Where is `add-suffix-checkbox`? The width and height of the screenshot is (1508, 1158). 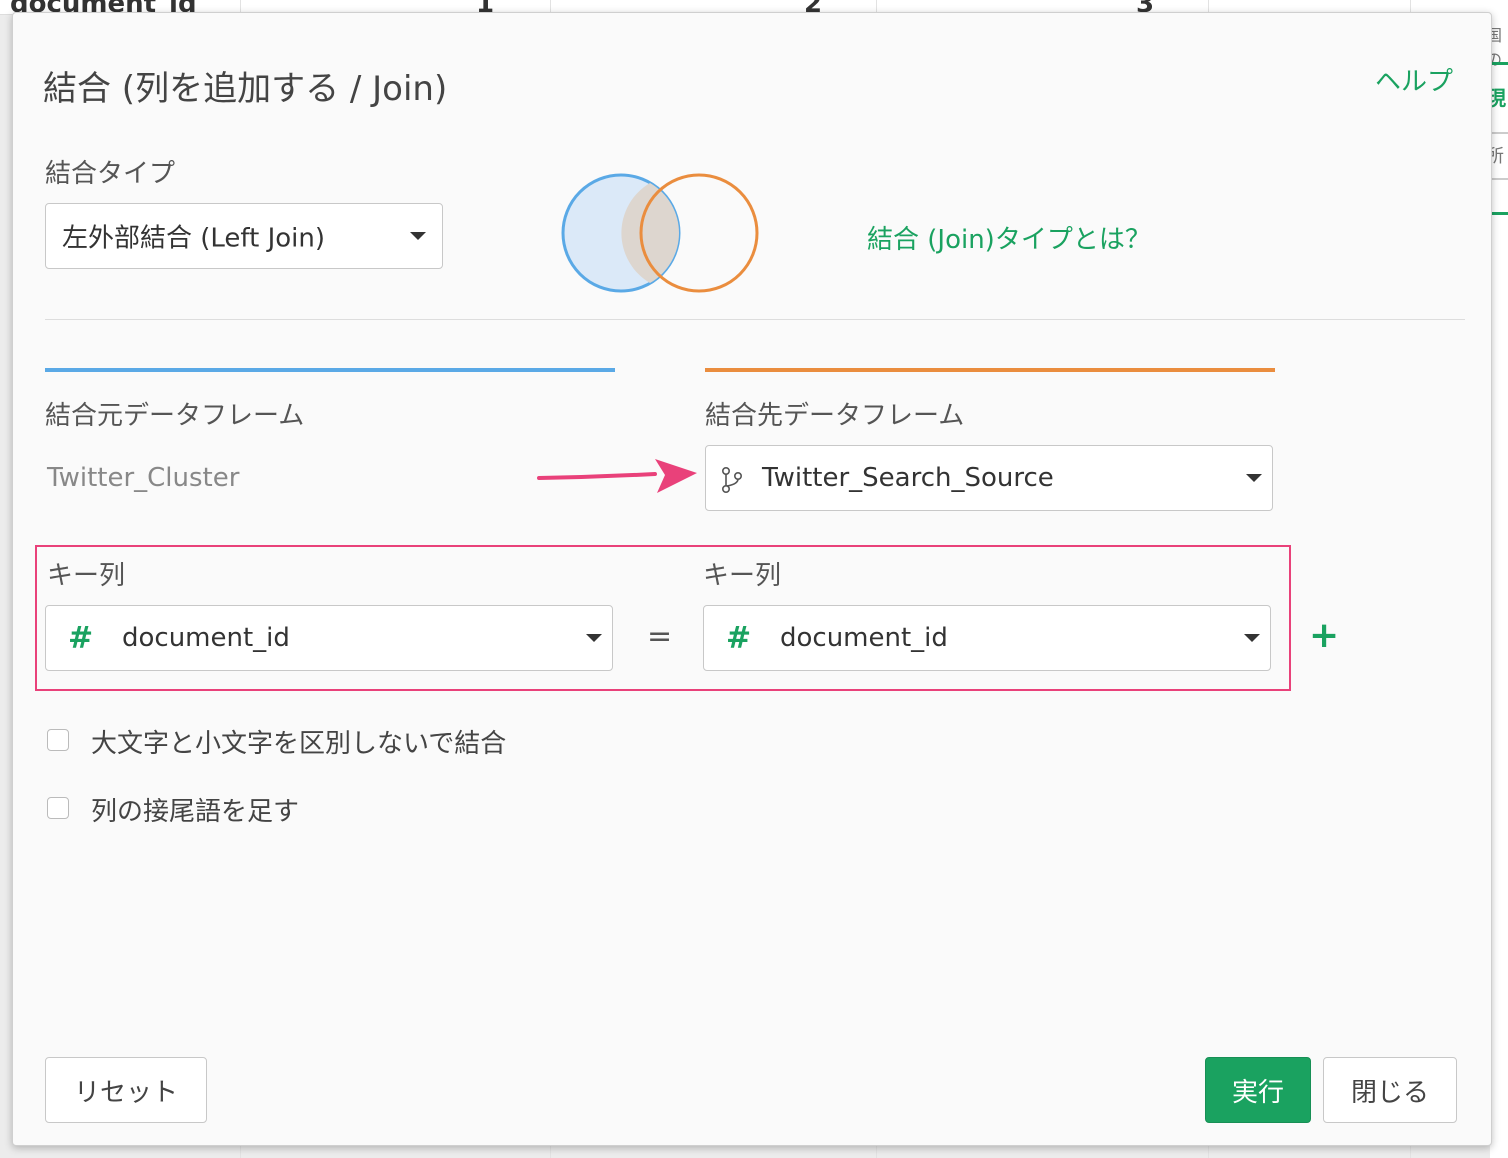
add-suffix-checkbox is located at coordinates (58, 808).